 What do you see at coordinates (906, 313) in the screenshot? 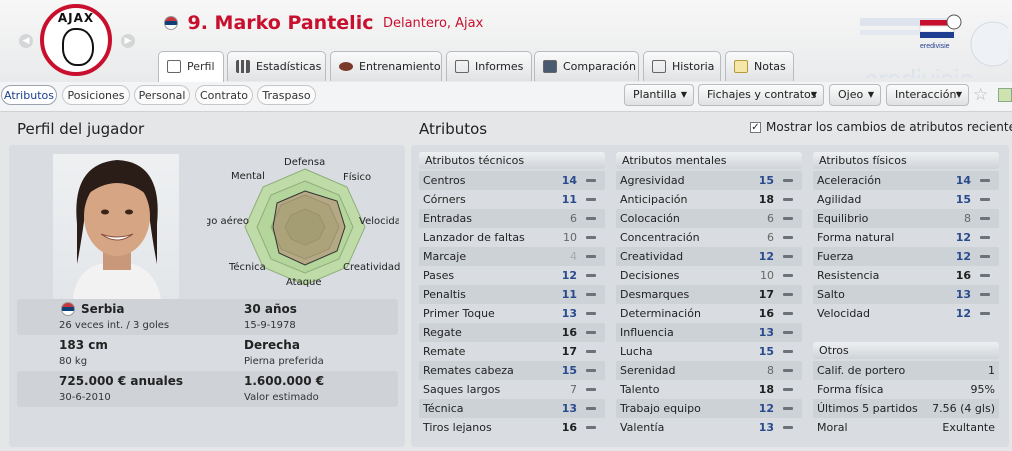
I see `attribute-row: Velocidad 12` at bounding box center [906, 313].